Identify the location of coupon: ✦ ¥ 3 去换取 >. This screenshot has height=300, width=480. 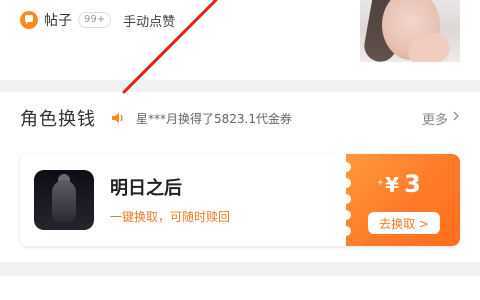
(400, 200).